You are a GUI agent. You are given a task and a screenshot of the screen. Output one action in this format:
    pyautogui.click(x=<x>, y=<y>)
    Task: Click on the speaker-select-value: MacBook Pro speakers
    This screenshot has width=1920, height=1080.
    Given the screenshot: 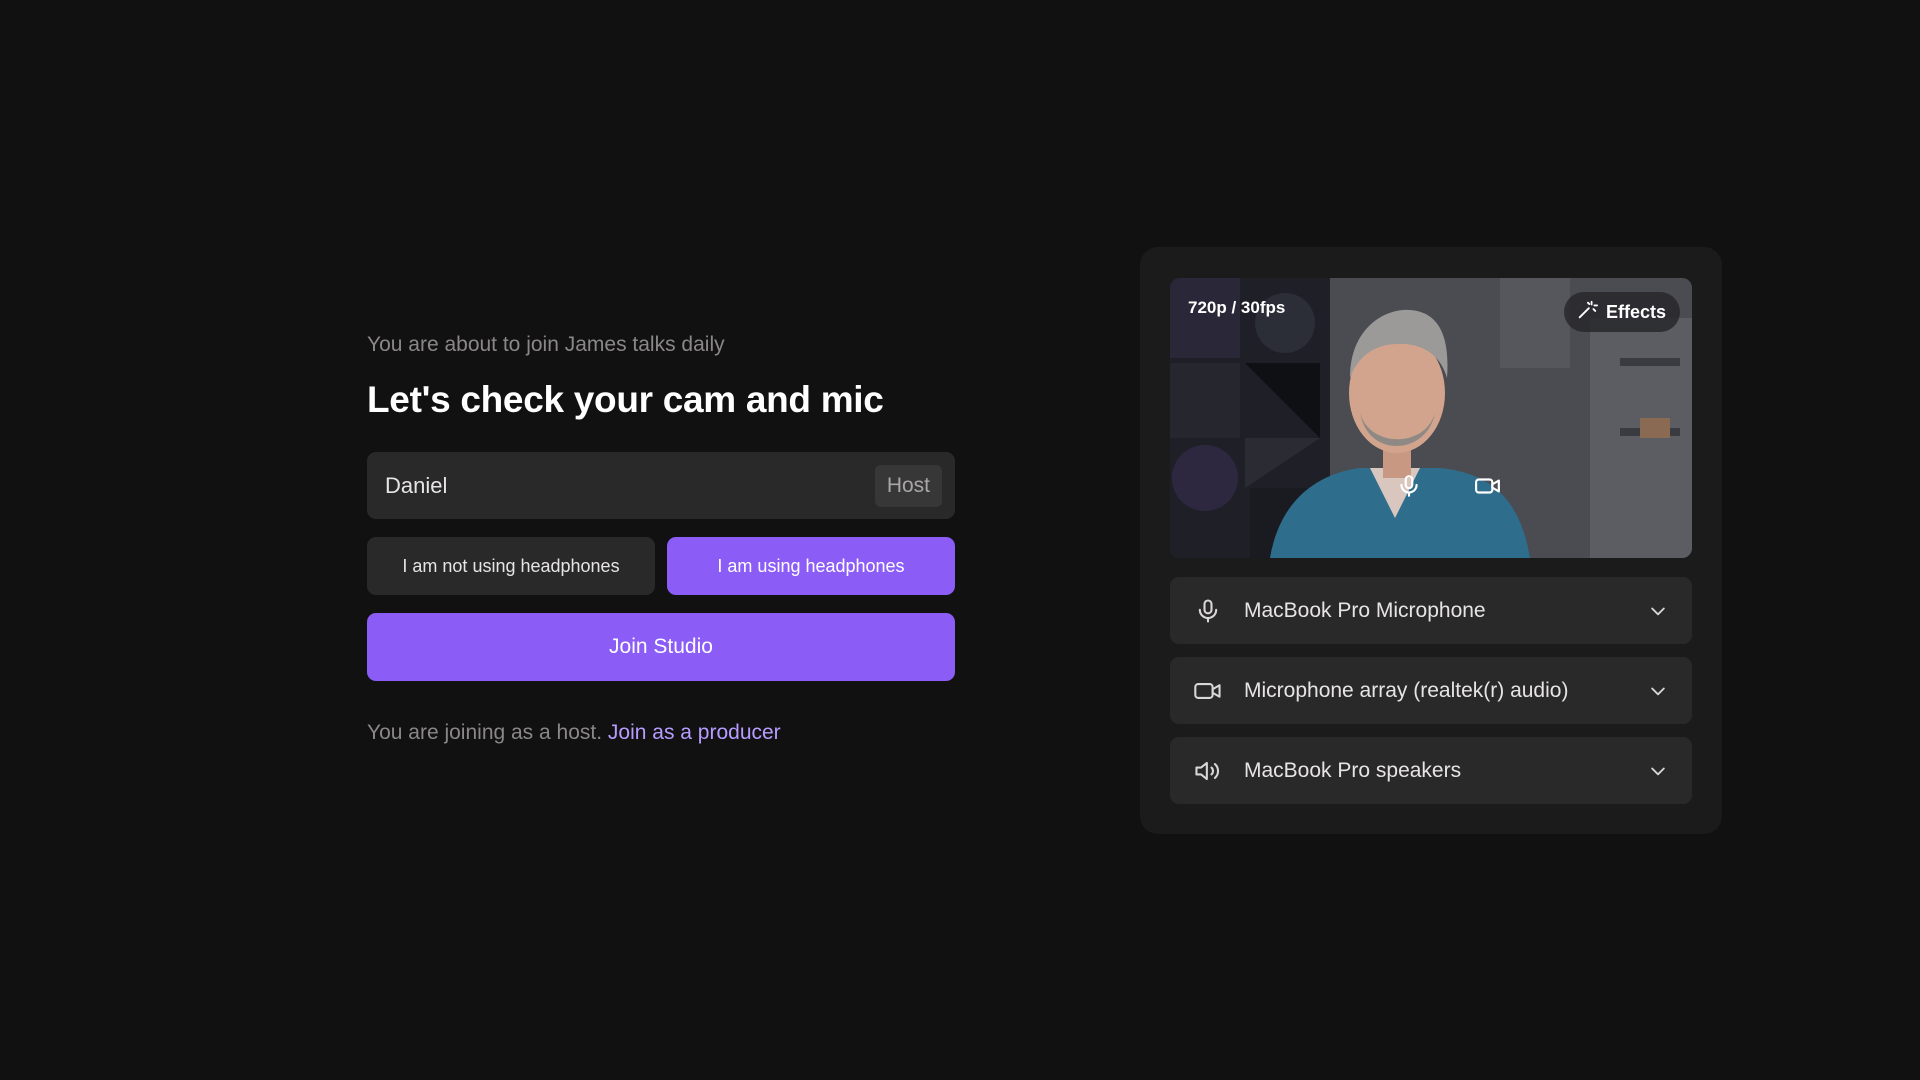 What is the action you would take?
    pyautogui.click(x=1353, y=770)
    